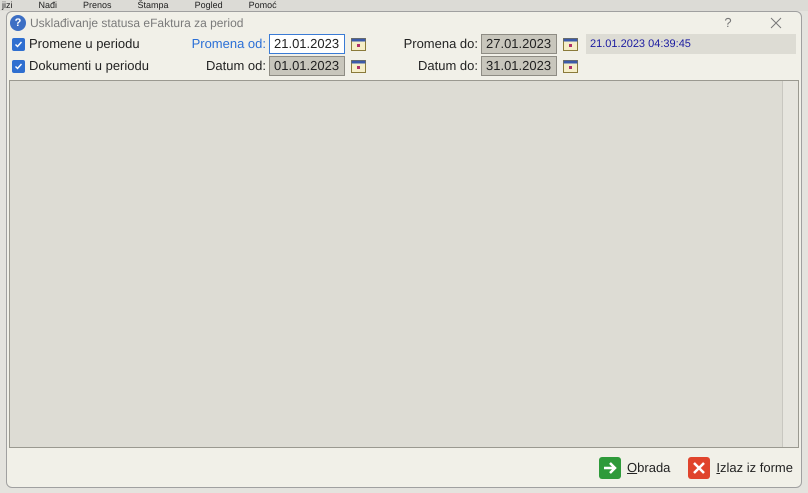  I want to click on field-label: Promena do:, so click(440, 44).